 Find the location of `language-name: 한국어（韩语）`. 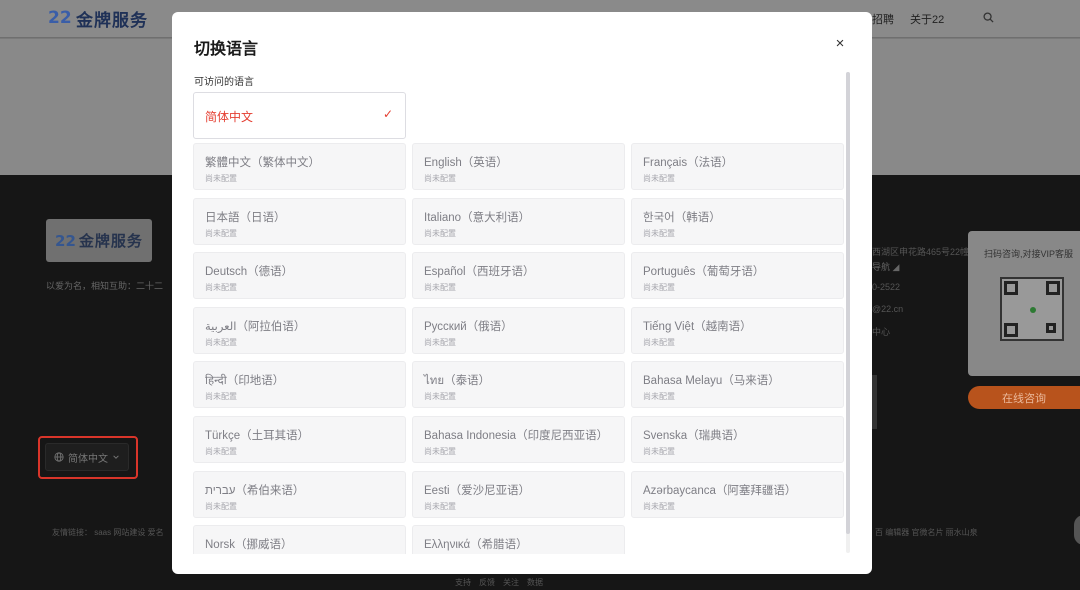

language-name: 한국어（韩语） is located at coordinates (682, 217).